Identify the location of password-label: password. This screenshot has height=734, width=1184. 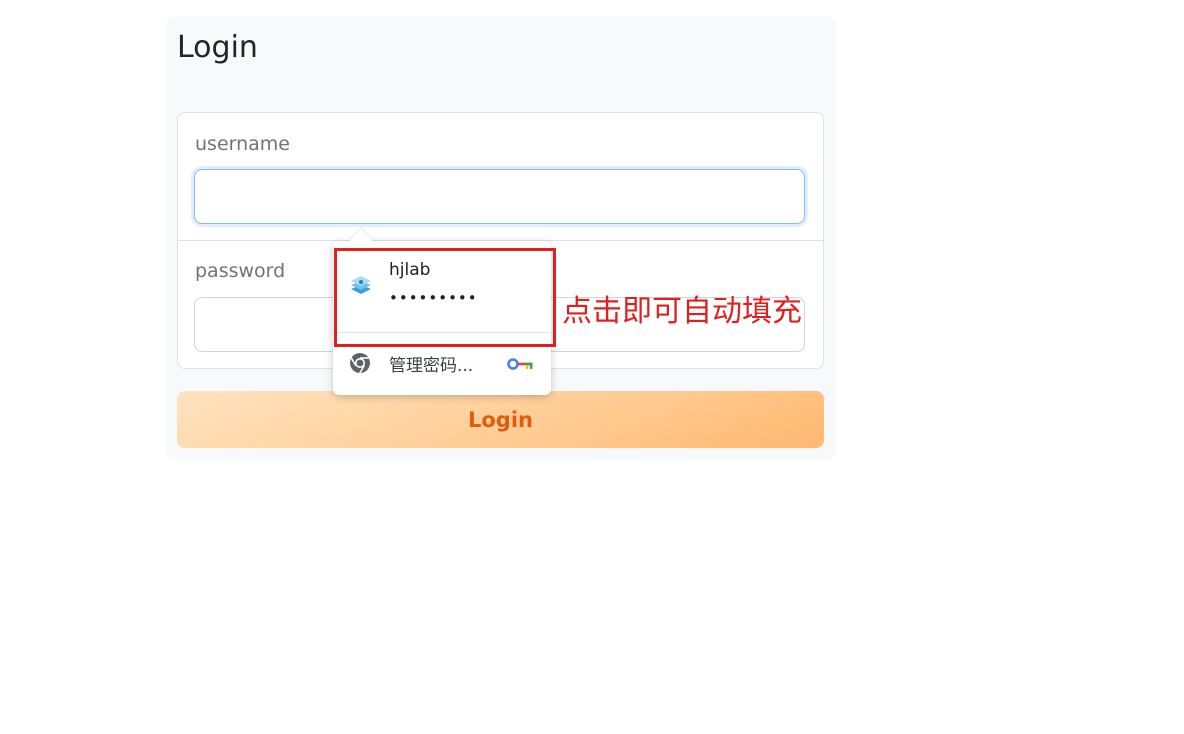
(240, 271).